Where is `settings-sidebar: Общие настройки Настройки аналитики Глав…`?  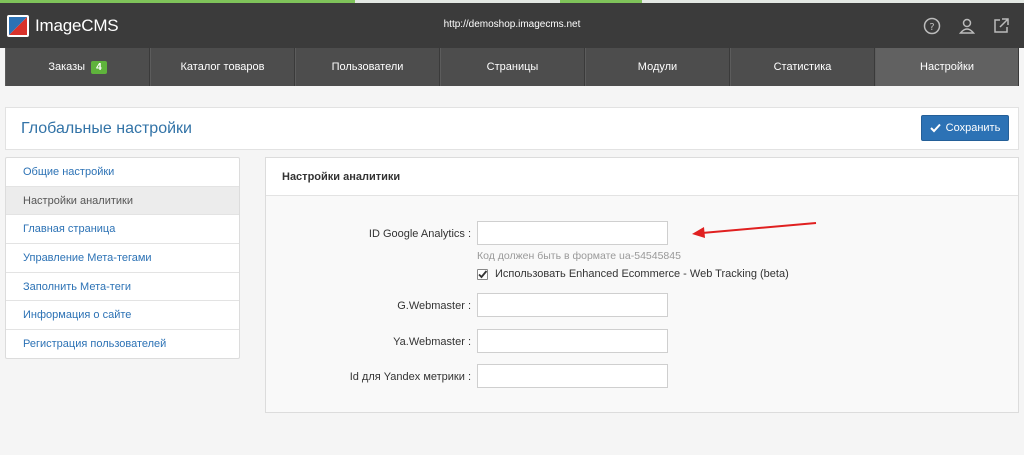
settings-sidebar: Общие настройки Настройки аналитики Глав… is located at coordinates (122, 258).